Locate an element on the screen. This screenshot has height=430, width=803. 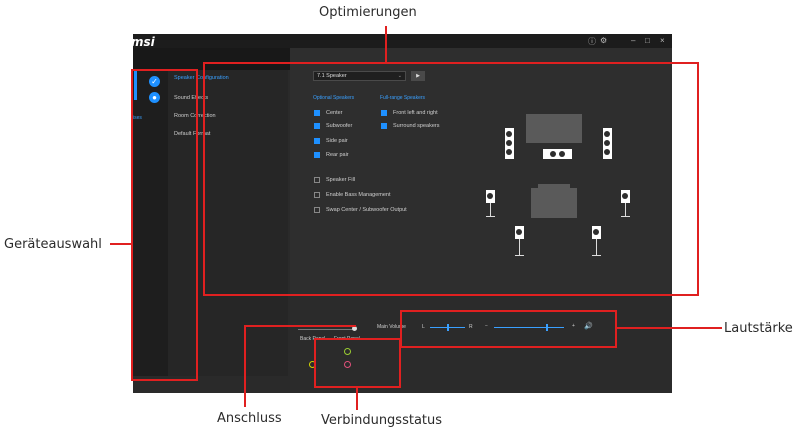
connector-tab-indicator is located at coordinates (326, 329).